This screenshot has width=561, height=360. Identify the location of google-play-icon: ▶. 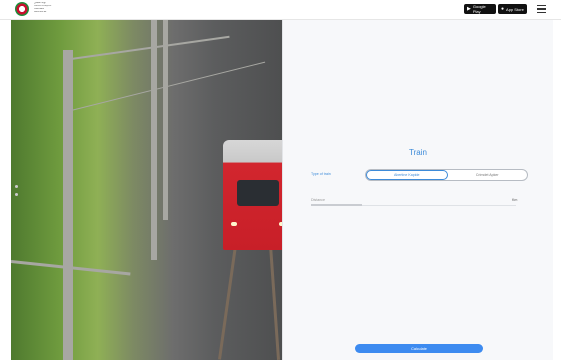
(469, 9).